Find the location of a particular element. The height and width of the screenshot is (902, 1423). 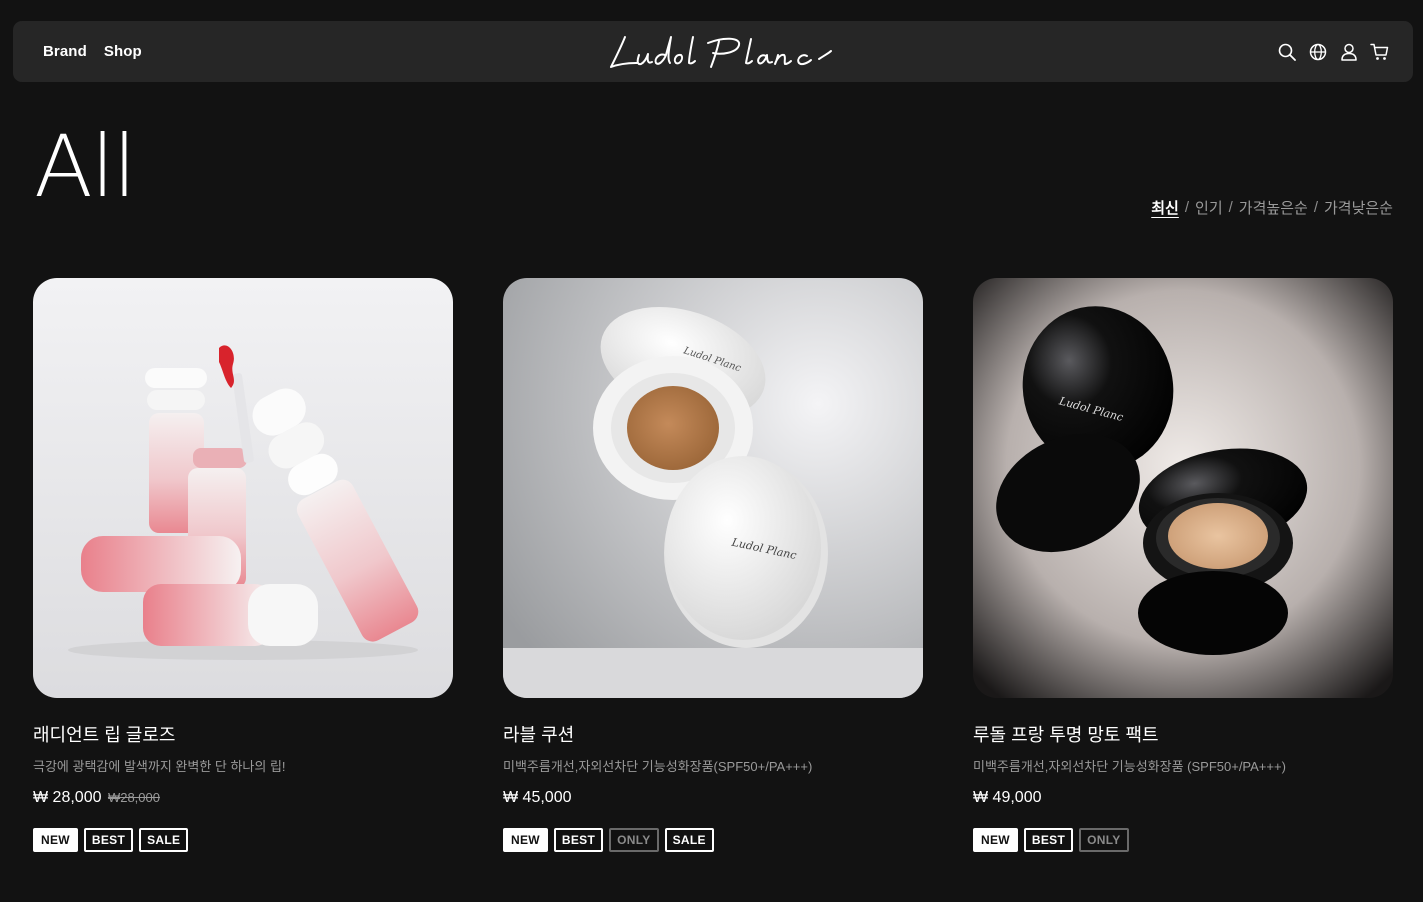

cart-icon is located at coordinates (1379, 51).